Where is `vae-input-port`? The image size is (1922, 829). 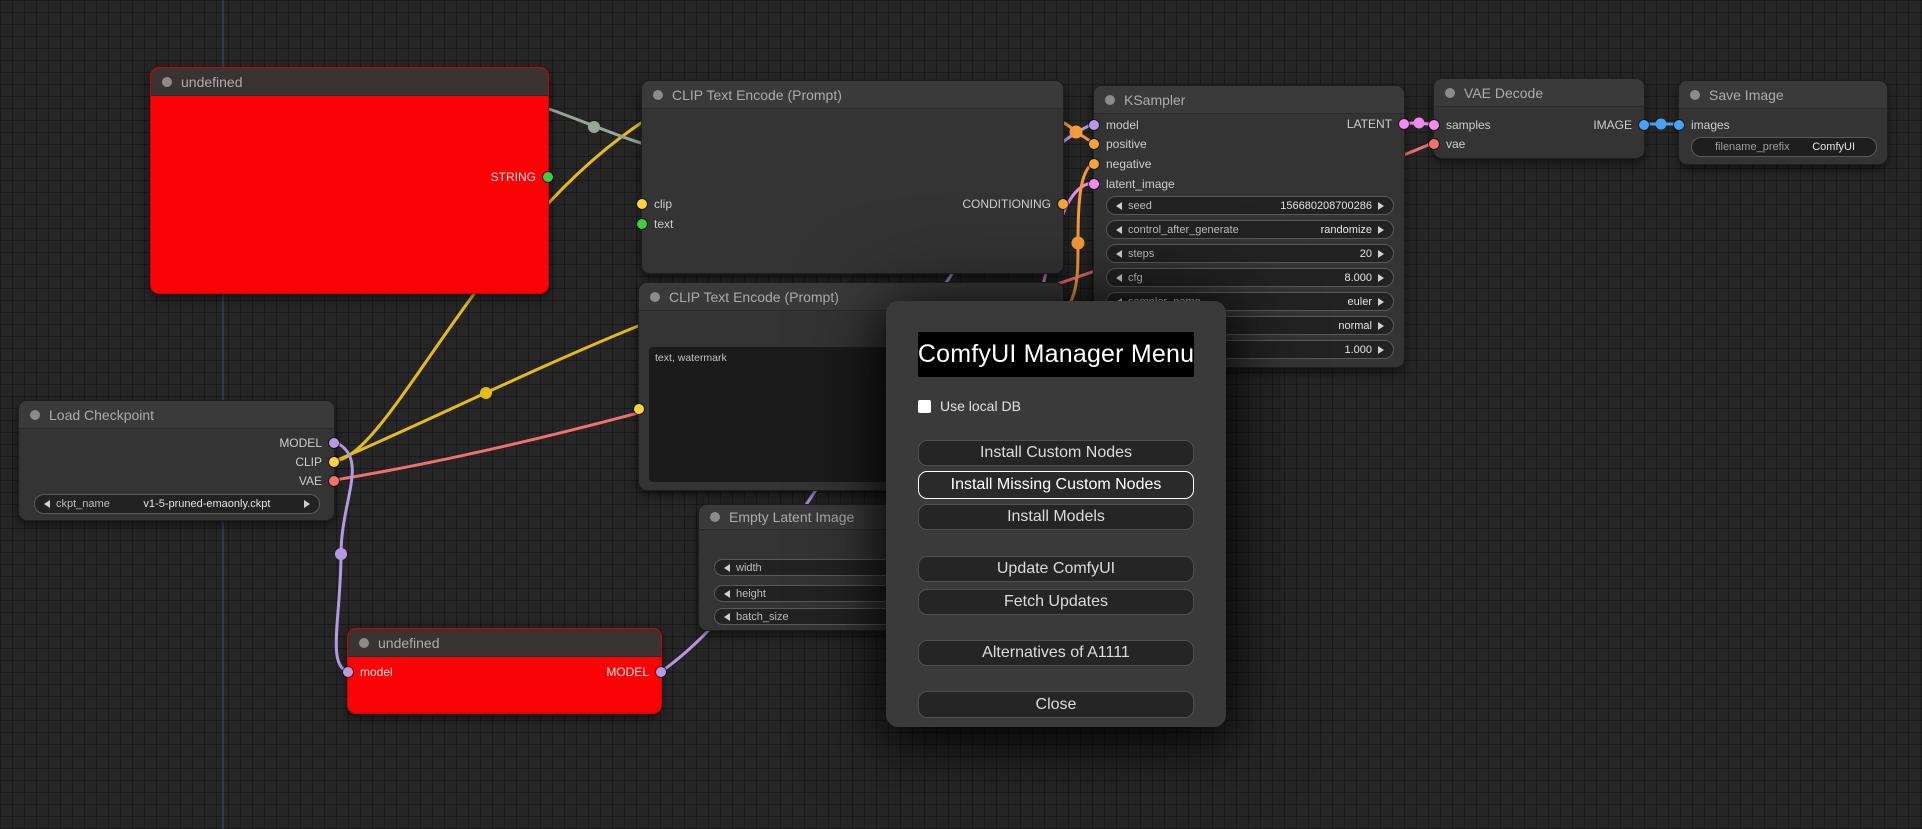 vae-input-port is located at coordinates (1434, 144).